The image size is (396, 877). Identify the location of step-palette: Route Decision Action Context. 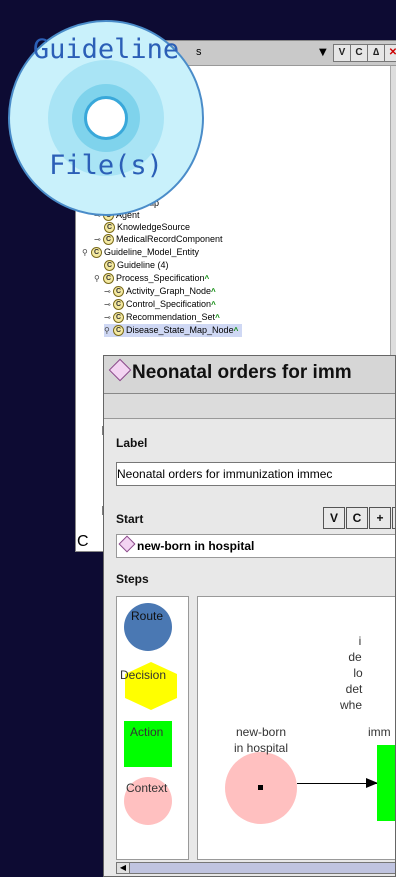
(152, 728).